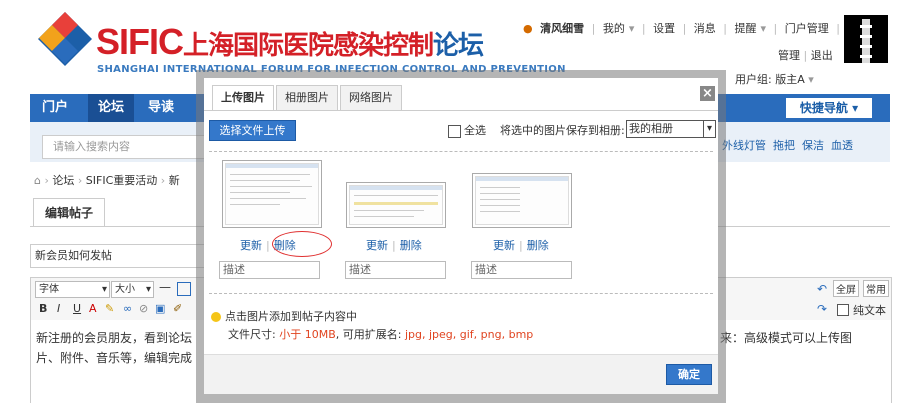  I want to click on quick-nav-label: 快捷导航, so click(823, 108).